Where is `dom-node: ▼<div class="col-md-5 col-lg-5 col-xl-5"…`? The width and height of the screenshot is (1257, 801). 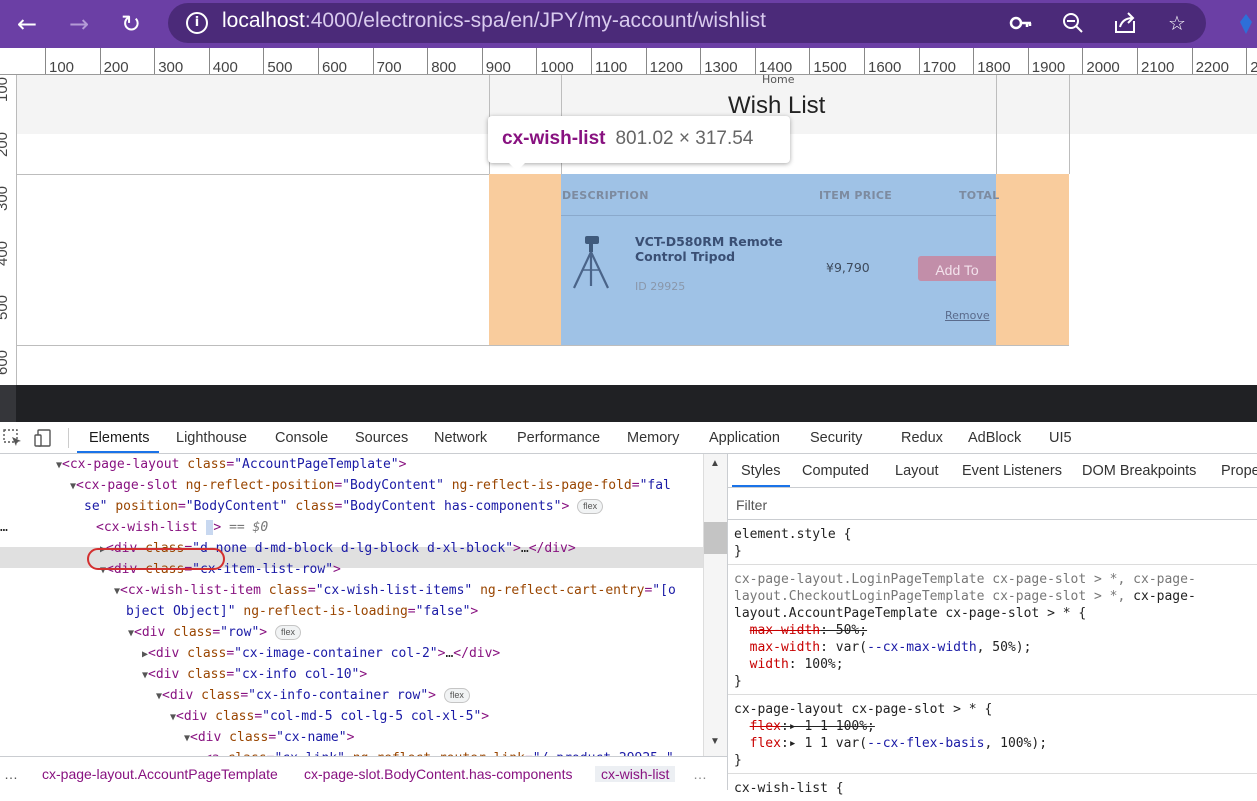
dom-node: ▼<div class="col-md-5 col-lg-5 col-xl-5"… is located at coordinates (329, 716).